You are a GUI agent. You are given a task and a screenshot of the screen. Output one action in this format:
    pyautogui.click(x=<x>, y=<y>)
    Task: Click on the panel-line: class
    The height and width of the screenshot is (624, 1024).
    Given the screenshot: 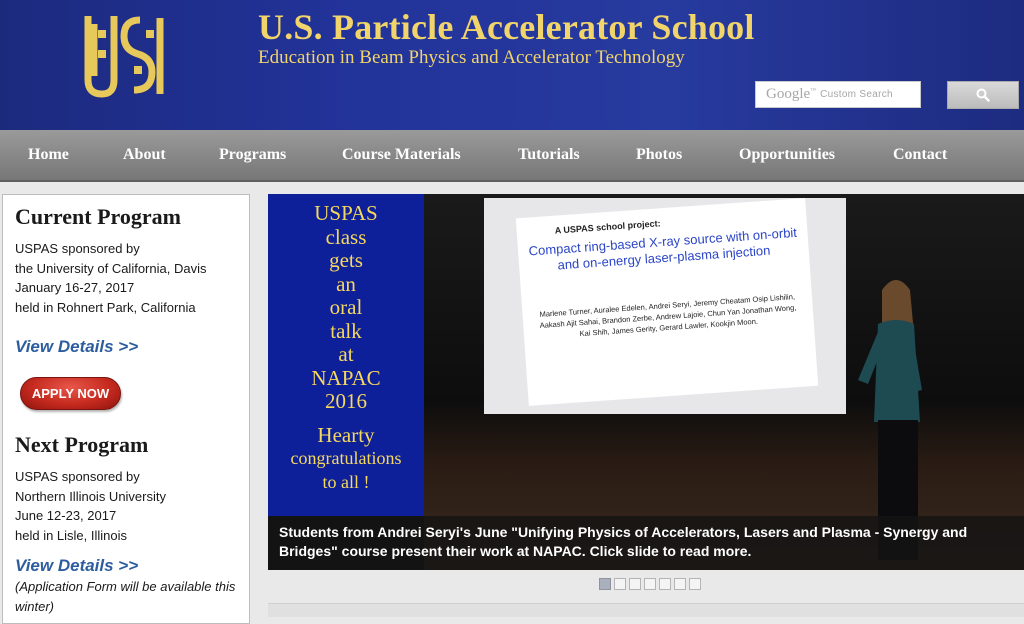 What is the action you would take?
    pyautogui.click(x=346, y=236)
    